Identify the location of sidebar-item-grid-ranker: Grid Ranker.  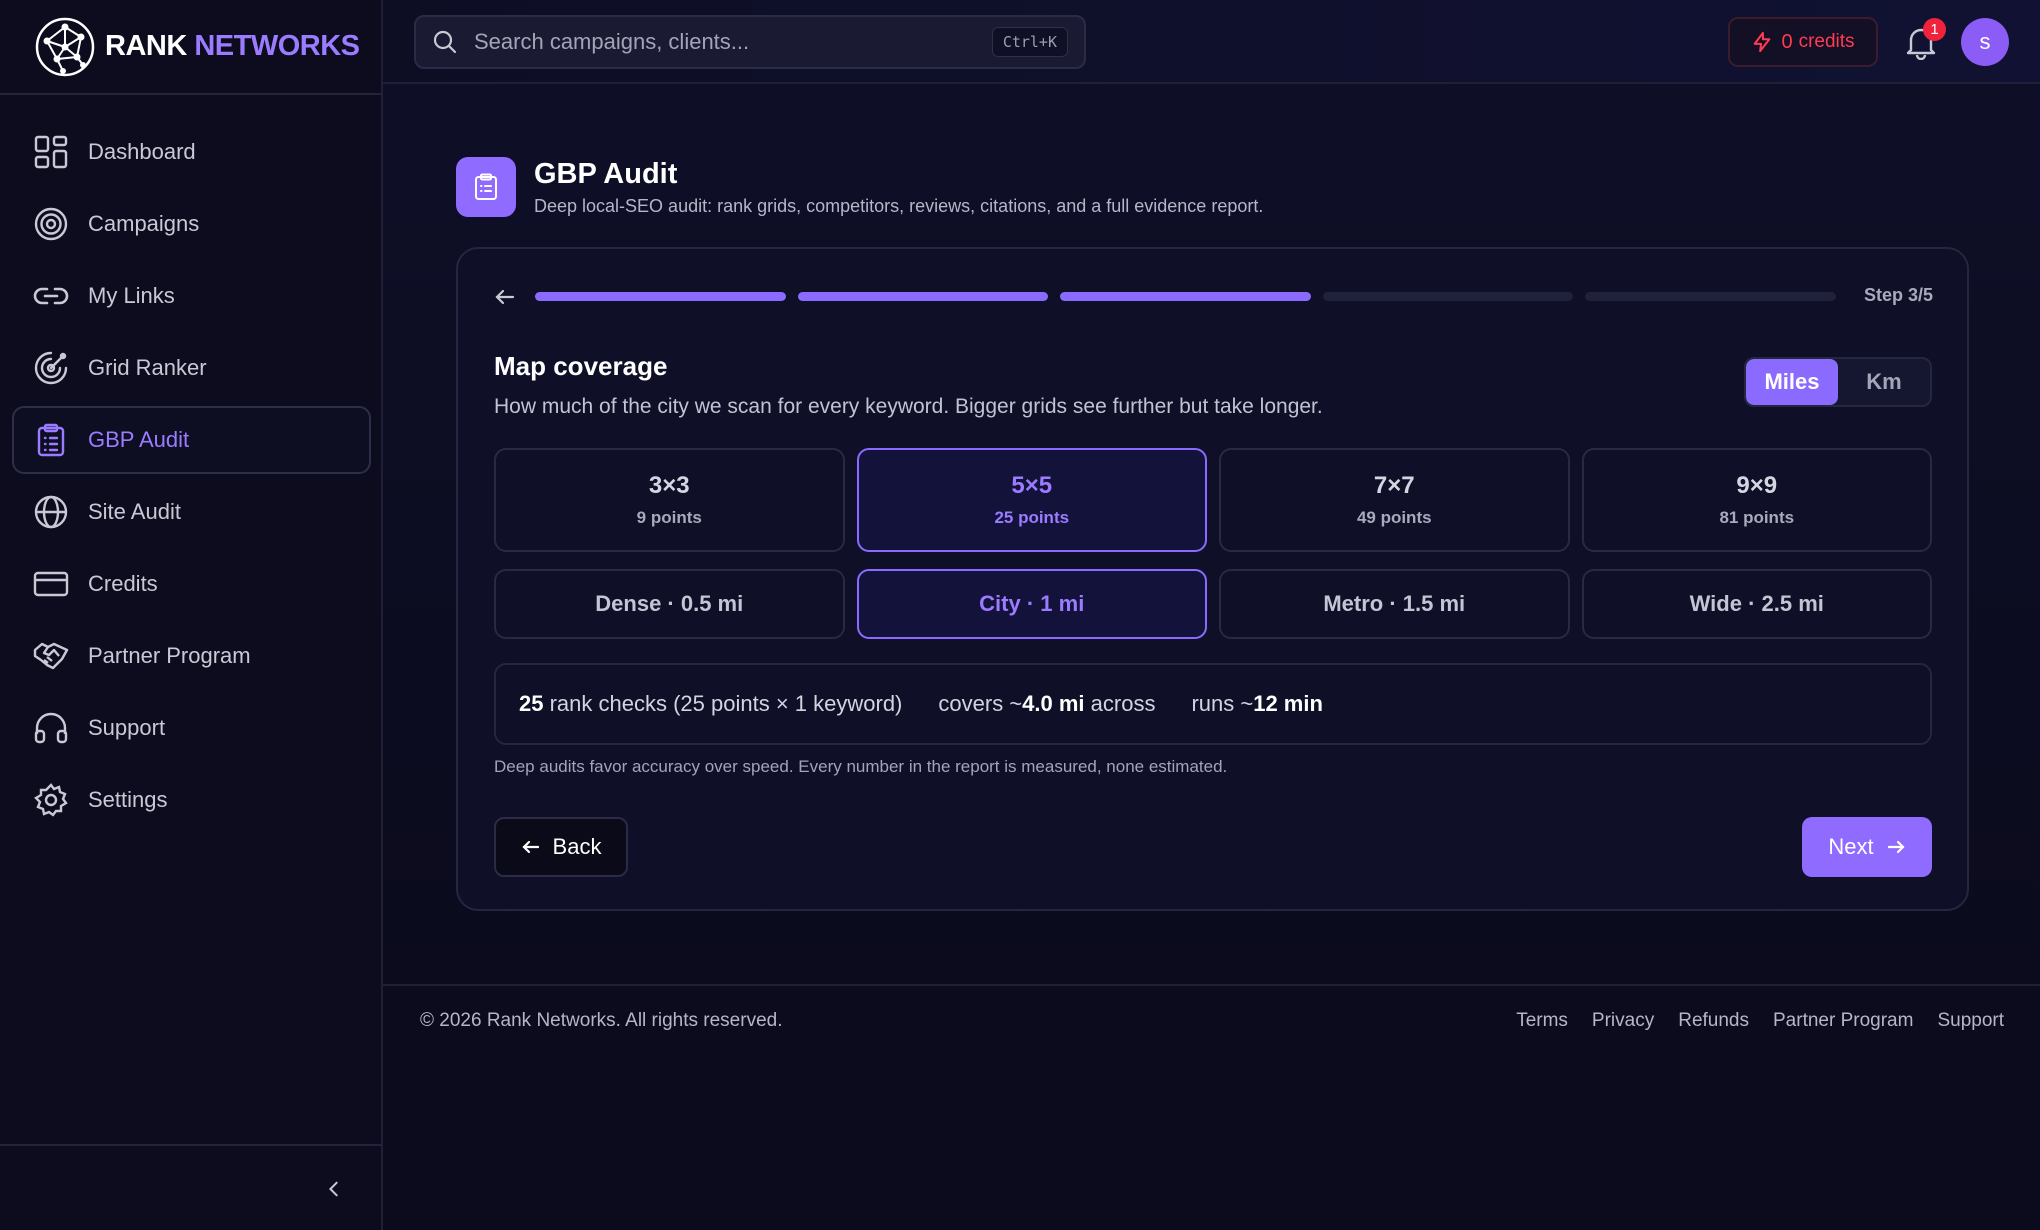
(191, 368).